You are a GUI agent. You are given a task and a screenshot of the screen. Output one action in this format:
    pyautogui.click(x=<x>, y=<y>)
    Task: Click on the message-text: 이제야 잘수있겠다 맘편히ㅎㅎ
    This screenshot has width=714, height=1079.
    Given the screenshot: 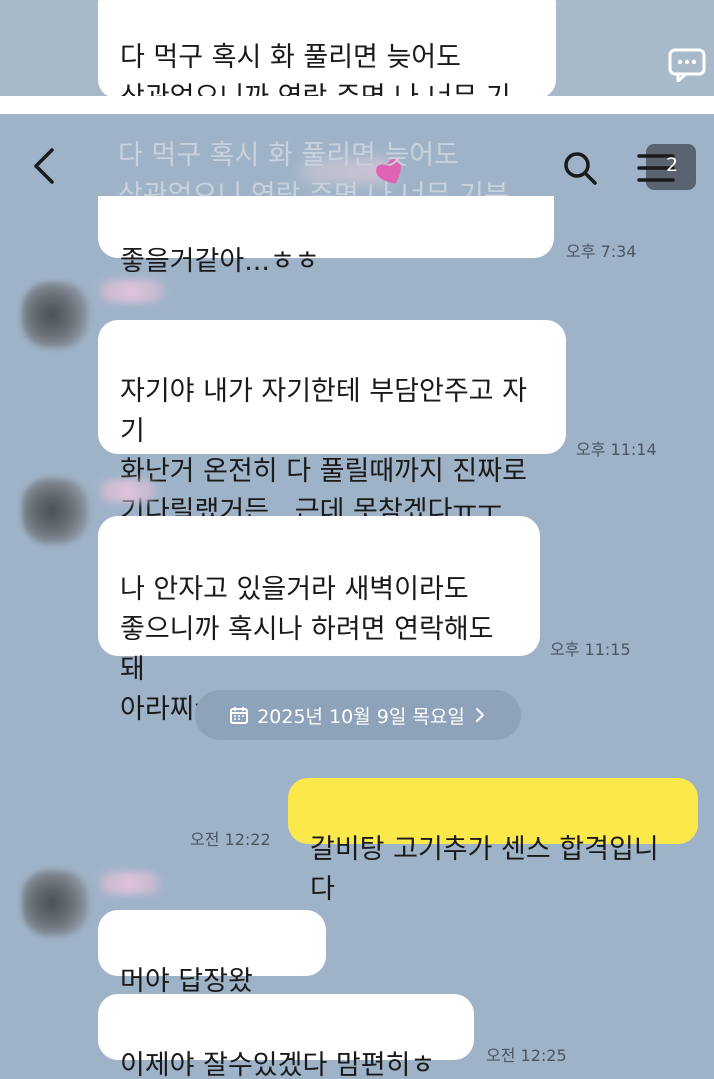 What is the action you would take?
    pyautogui.click(x=278, y=1064)
    